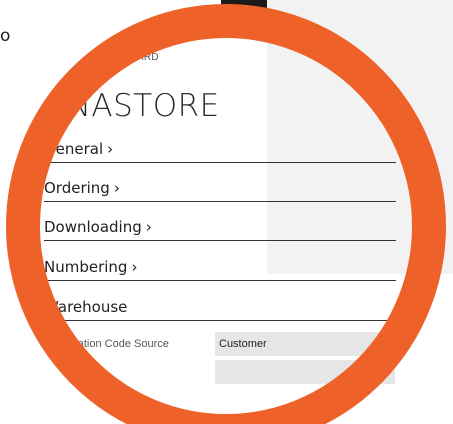 The height and width of the screenshot is (424, 453). Describe the element at coordinates (305, 344) in the screenshot. I see `location-code-source-field: Customer` at that location.